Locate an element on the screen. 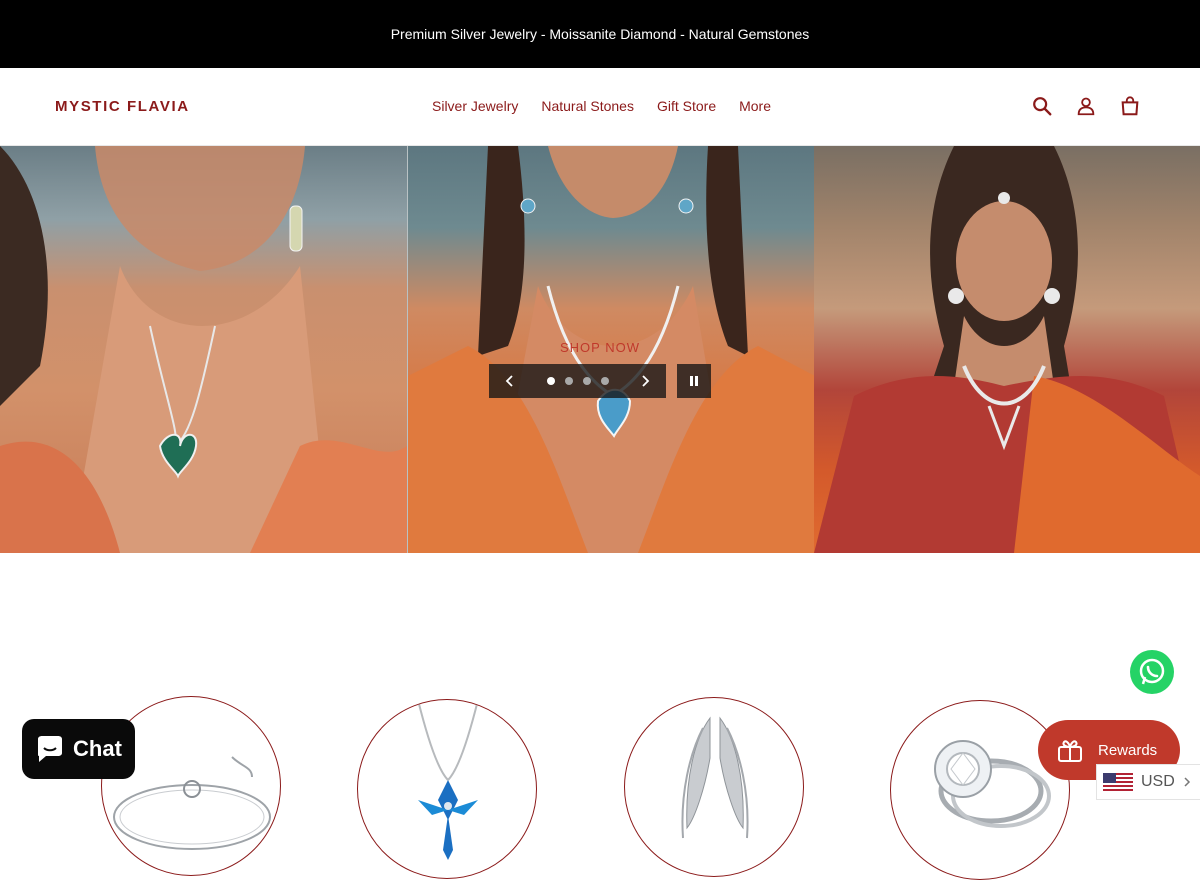 Image resolution: width=1200 pixels, height=880 pixels. chat-button: Chat is located at coordinates (78, 749).